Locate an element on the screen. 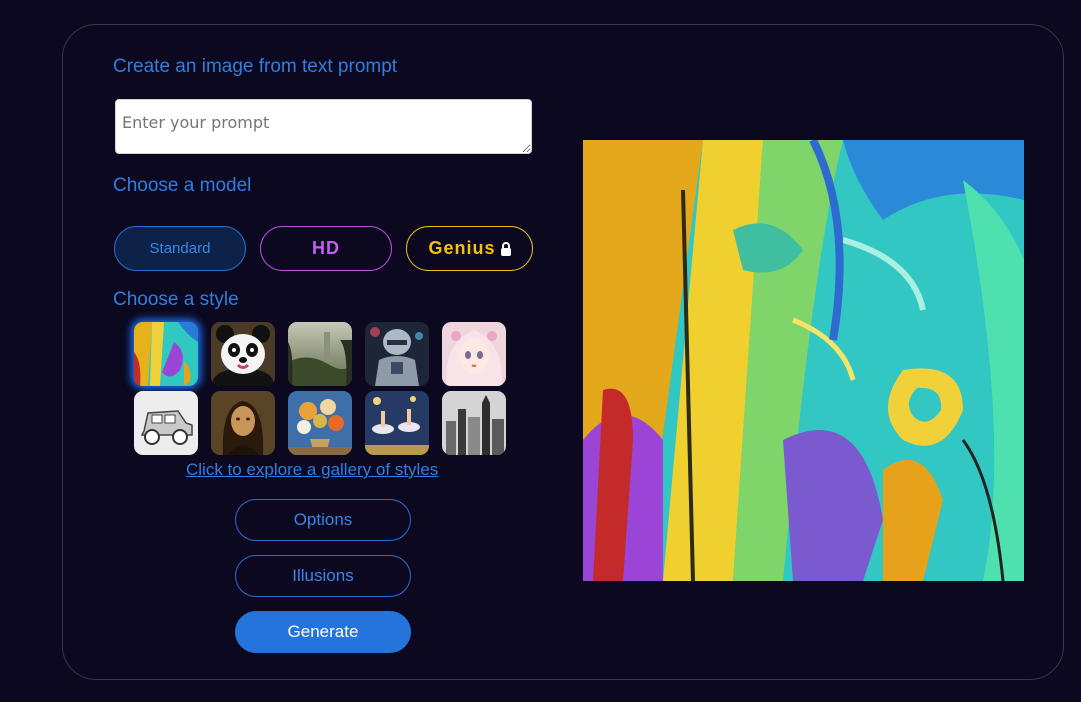 This screenshot has height=702, width=1081. model-standard-button: Standard is located at coordinates (180, 248).